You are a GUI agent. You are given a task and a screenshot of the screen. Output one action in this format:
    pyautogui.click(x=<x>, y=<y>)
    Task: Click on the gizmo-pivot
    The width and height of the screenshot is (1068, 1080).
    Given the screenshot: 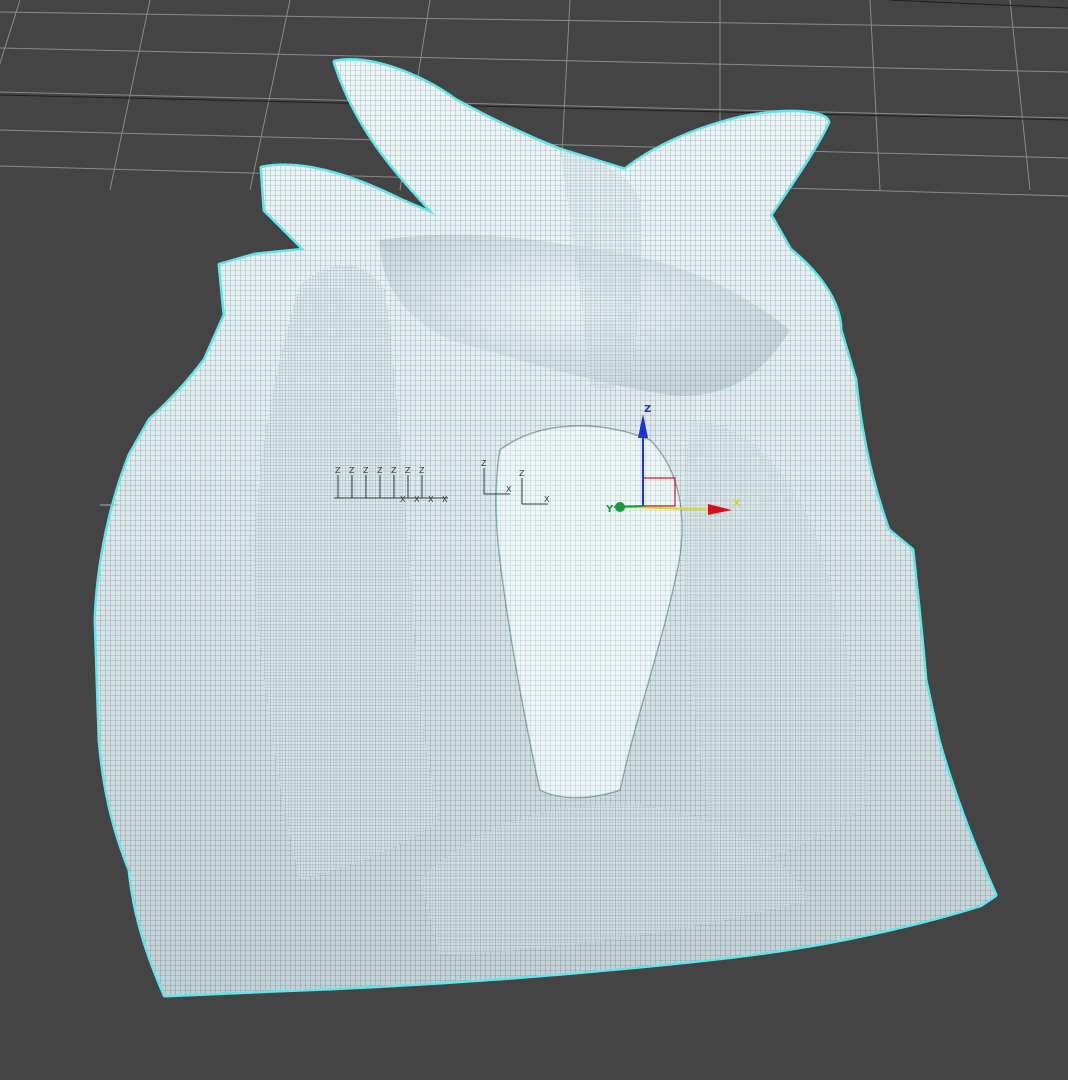 What is the action you would take?
    pyautogui.click(x=620, y=507)
    